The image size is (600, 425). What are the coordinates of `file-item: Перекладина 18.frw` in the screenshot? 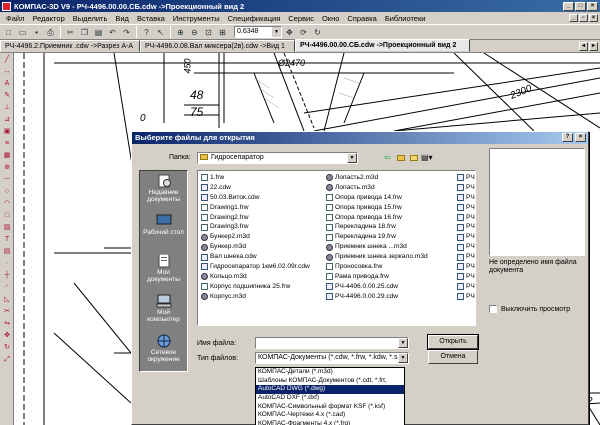 It's located at (377, 227).